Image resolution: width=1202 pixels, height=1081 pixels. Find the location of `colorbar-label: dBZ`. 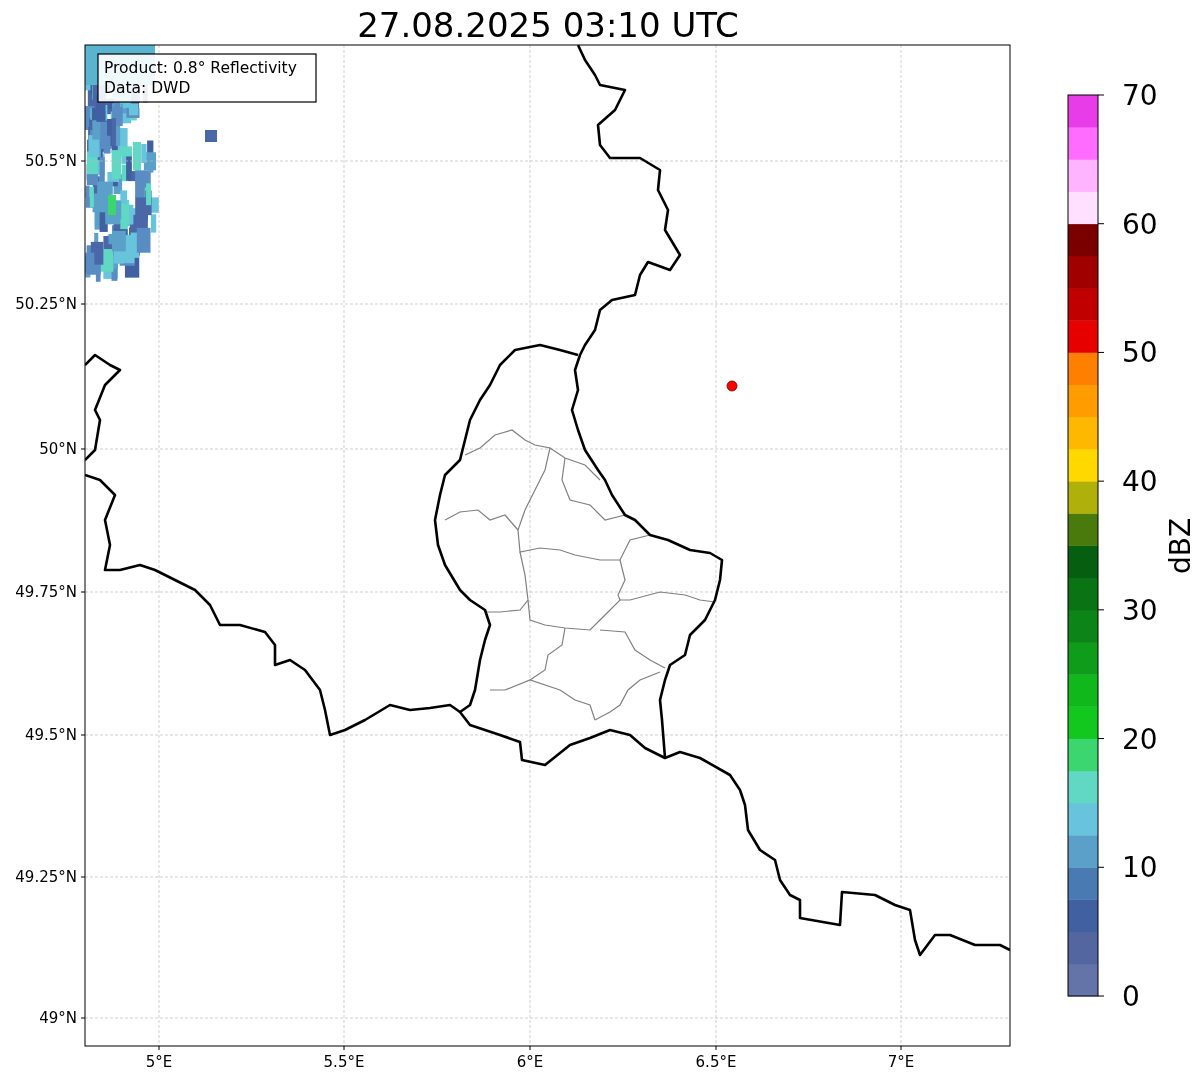

colorbar-label: dBZ is located at coordinates (1180, 546).